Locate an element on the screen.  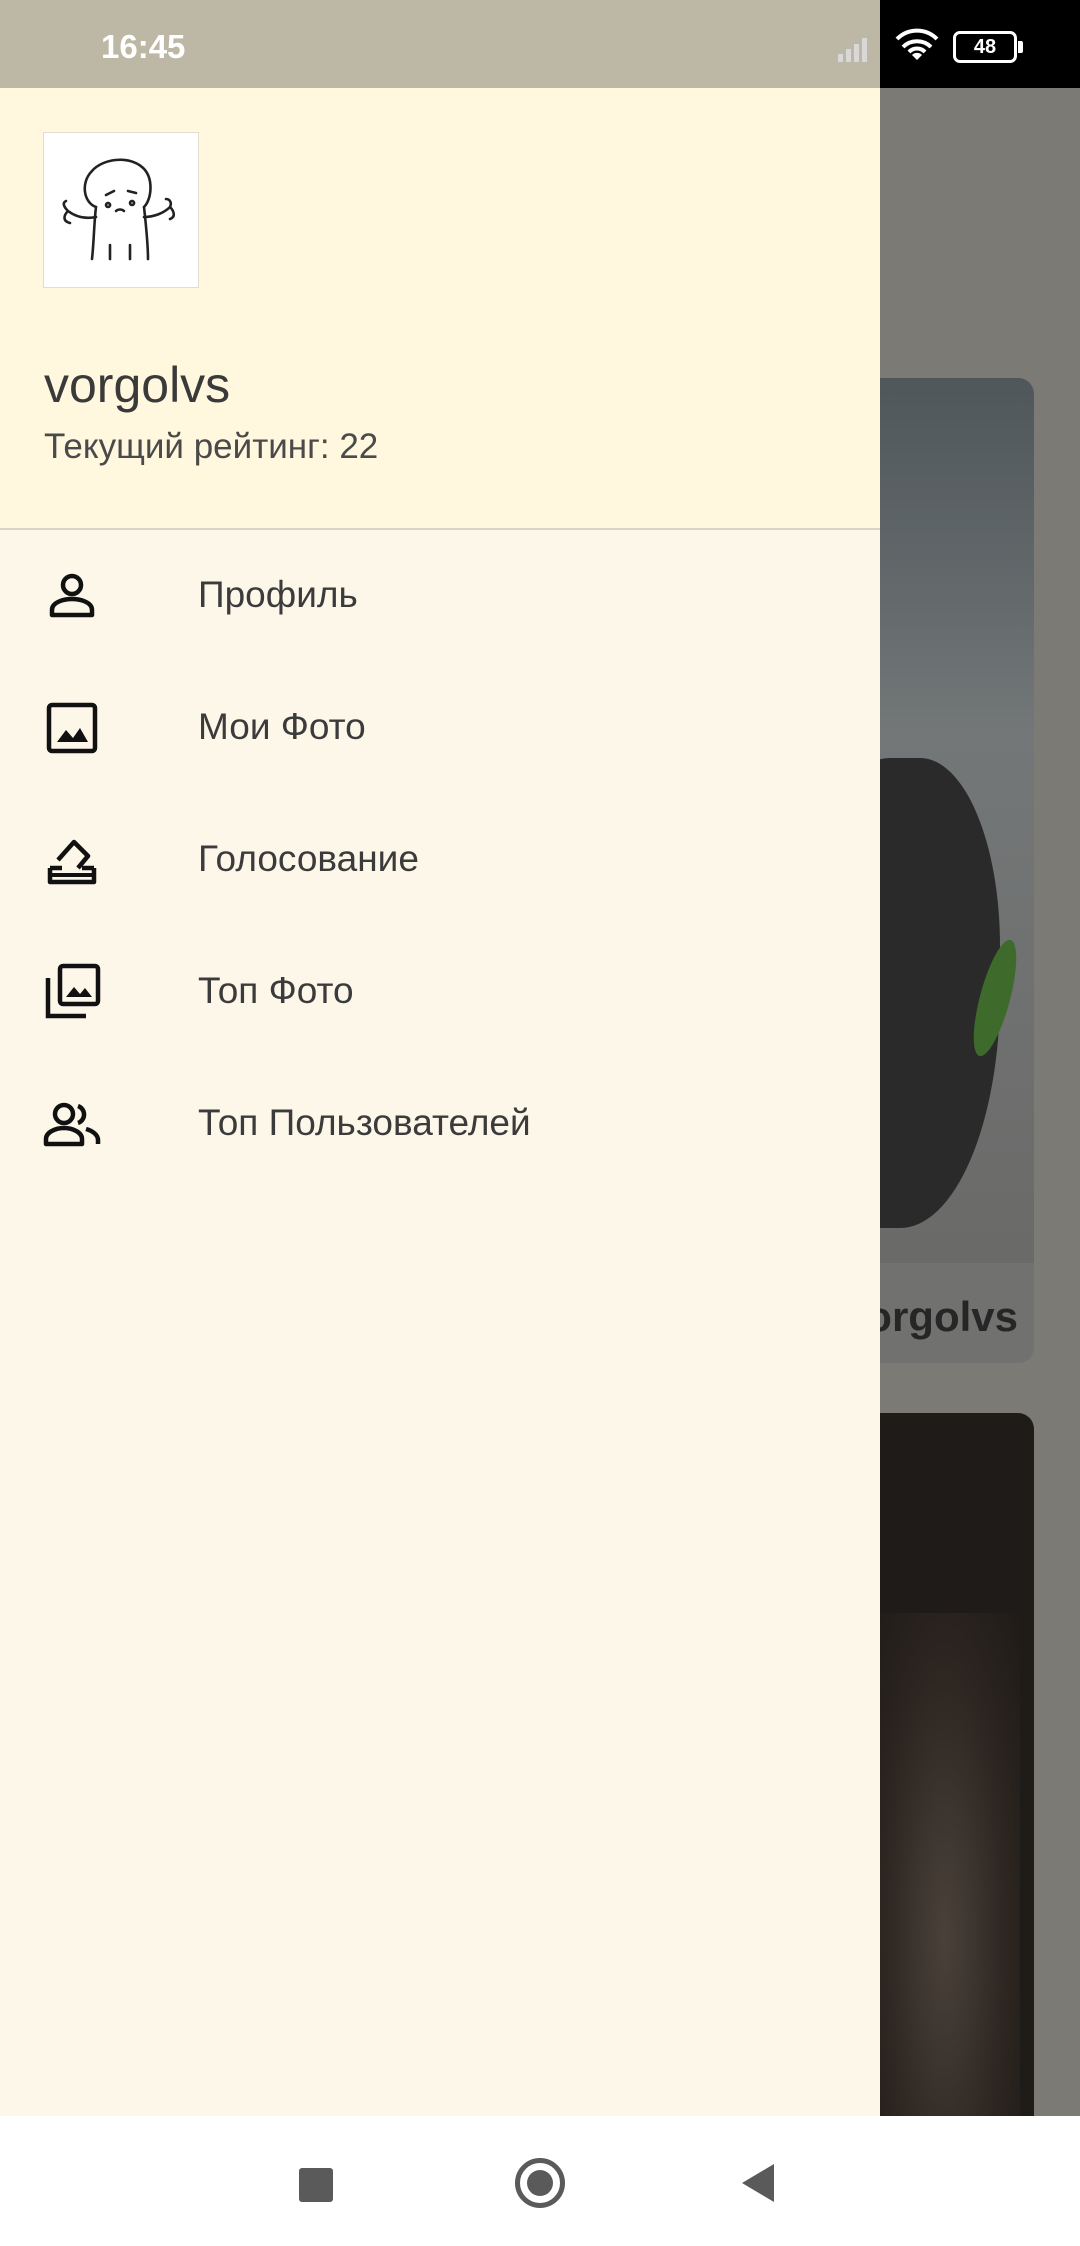
person-icon is located at coordinates (72, 595).